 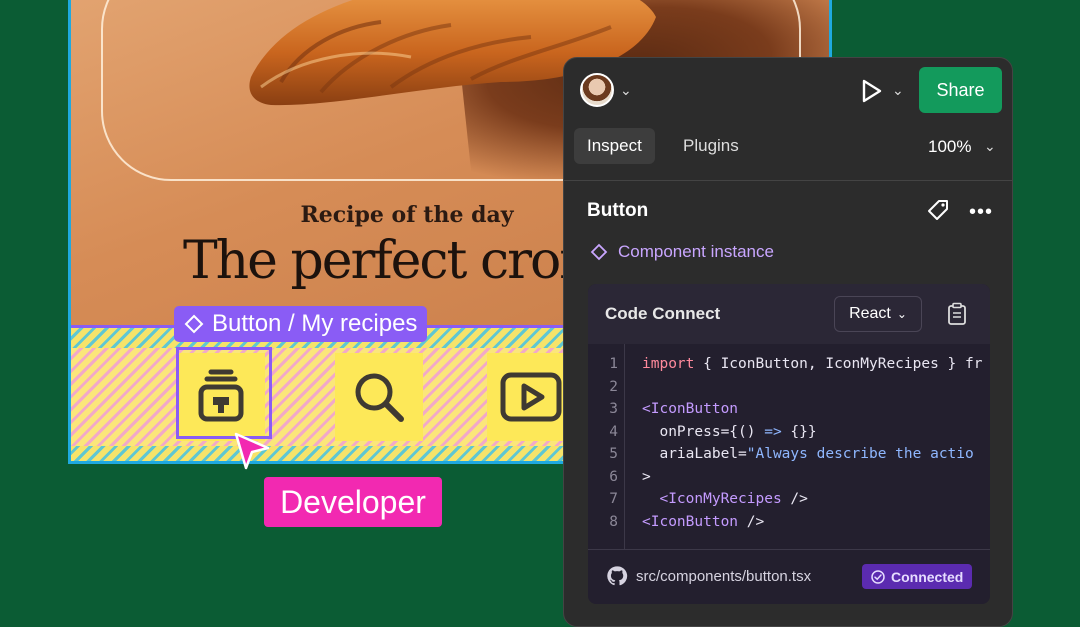 I want to click on line-number: 5, so click(x=613, y=454).